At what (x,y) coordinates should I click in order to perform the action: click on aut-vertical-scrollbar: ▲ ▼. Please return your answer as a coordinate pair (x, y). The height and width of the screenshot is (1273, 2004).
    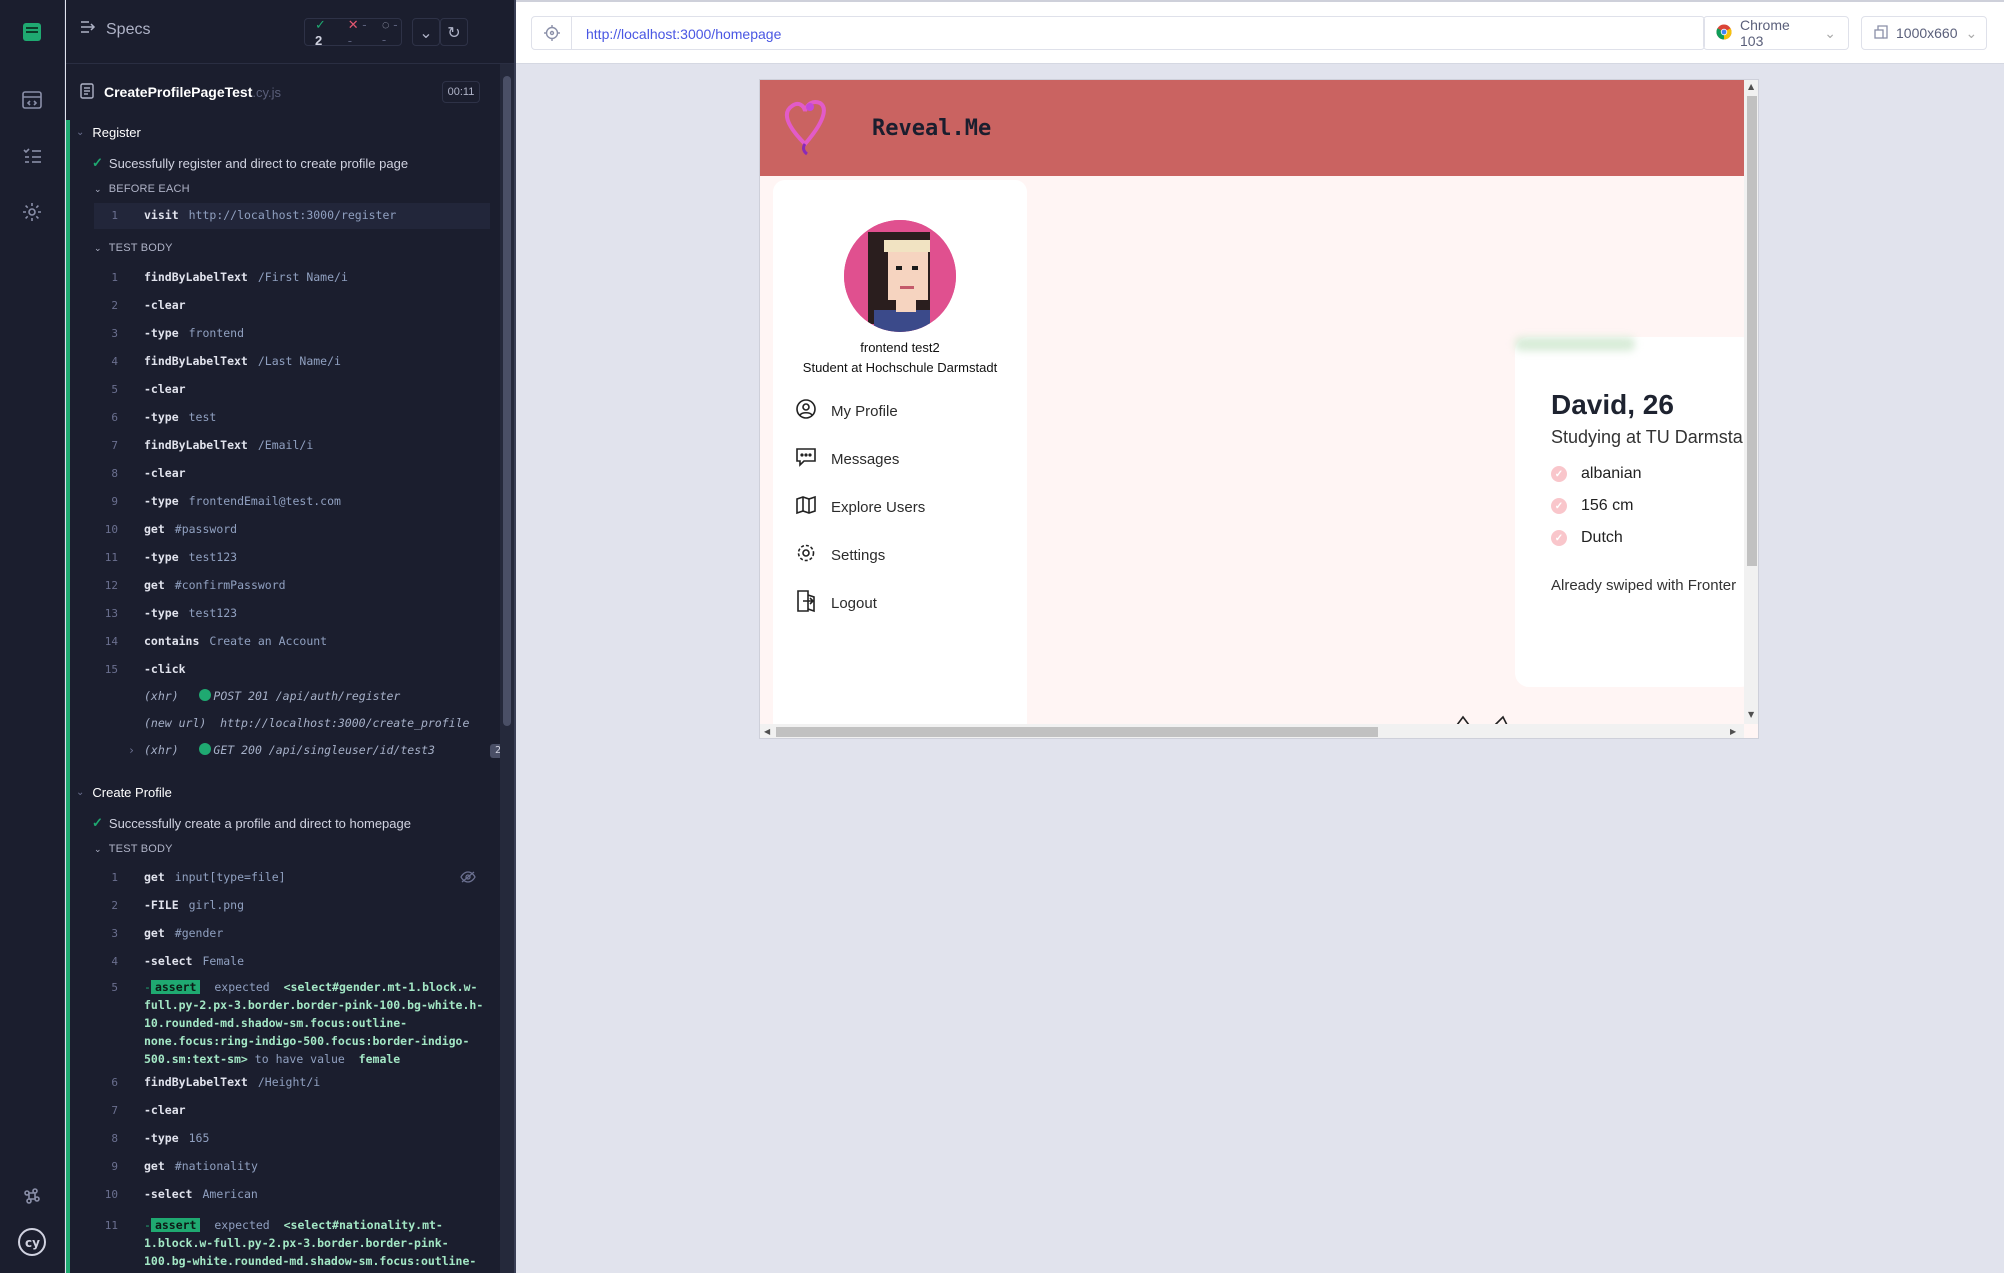
    Looking at the image, I should click on (1751, 402).